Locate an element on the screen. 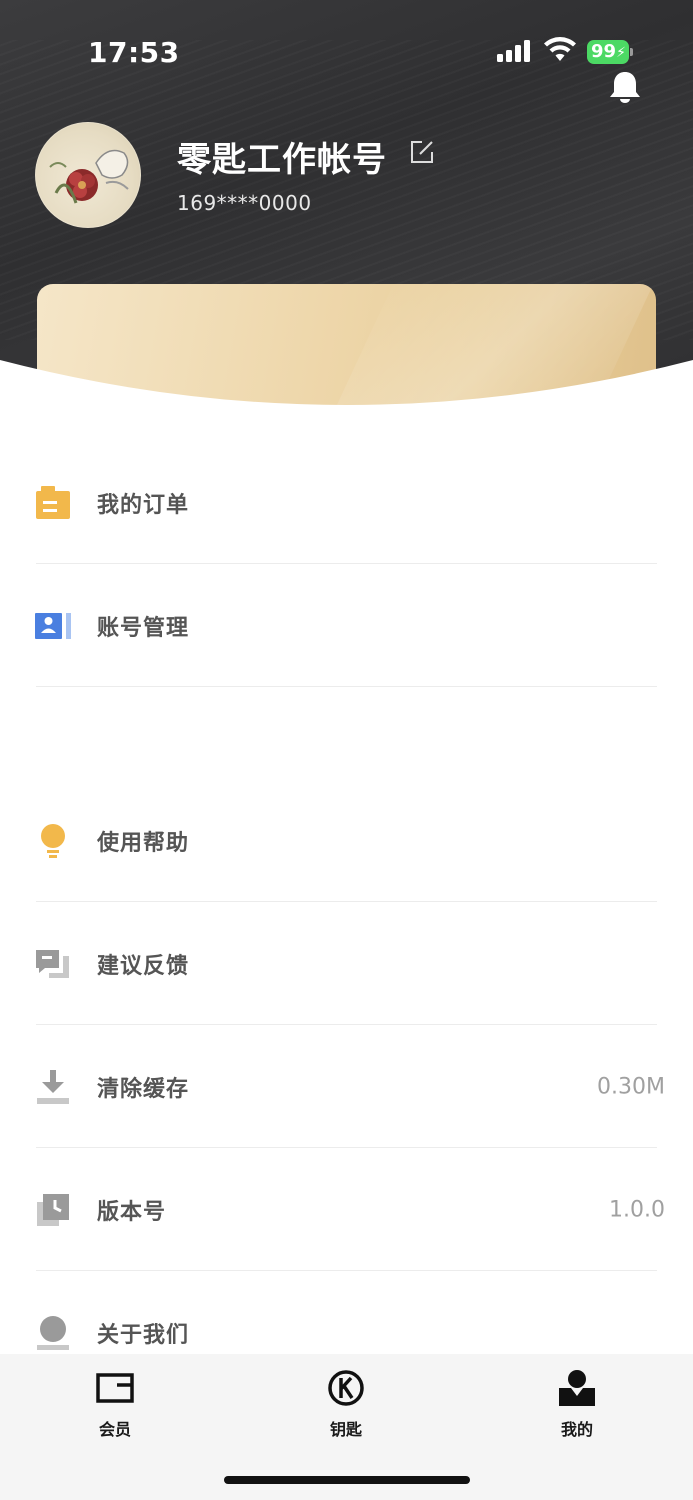 This screenshot has width=693, height=1500. feedback-icon is located at coordinates (52, 963).